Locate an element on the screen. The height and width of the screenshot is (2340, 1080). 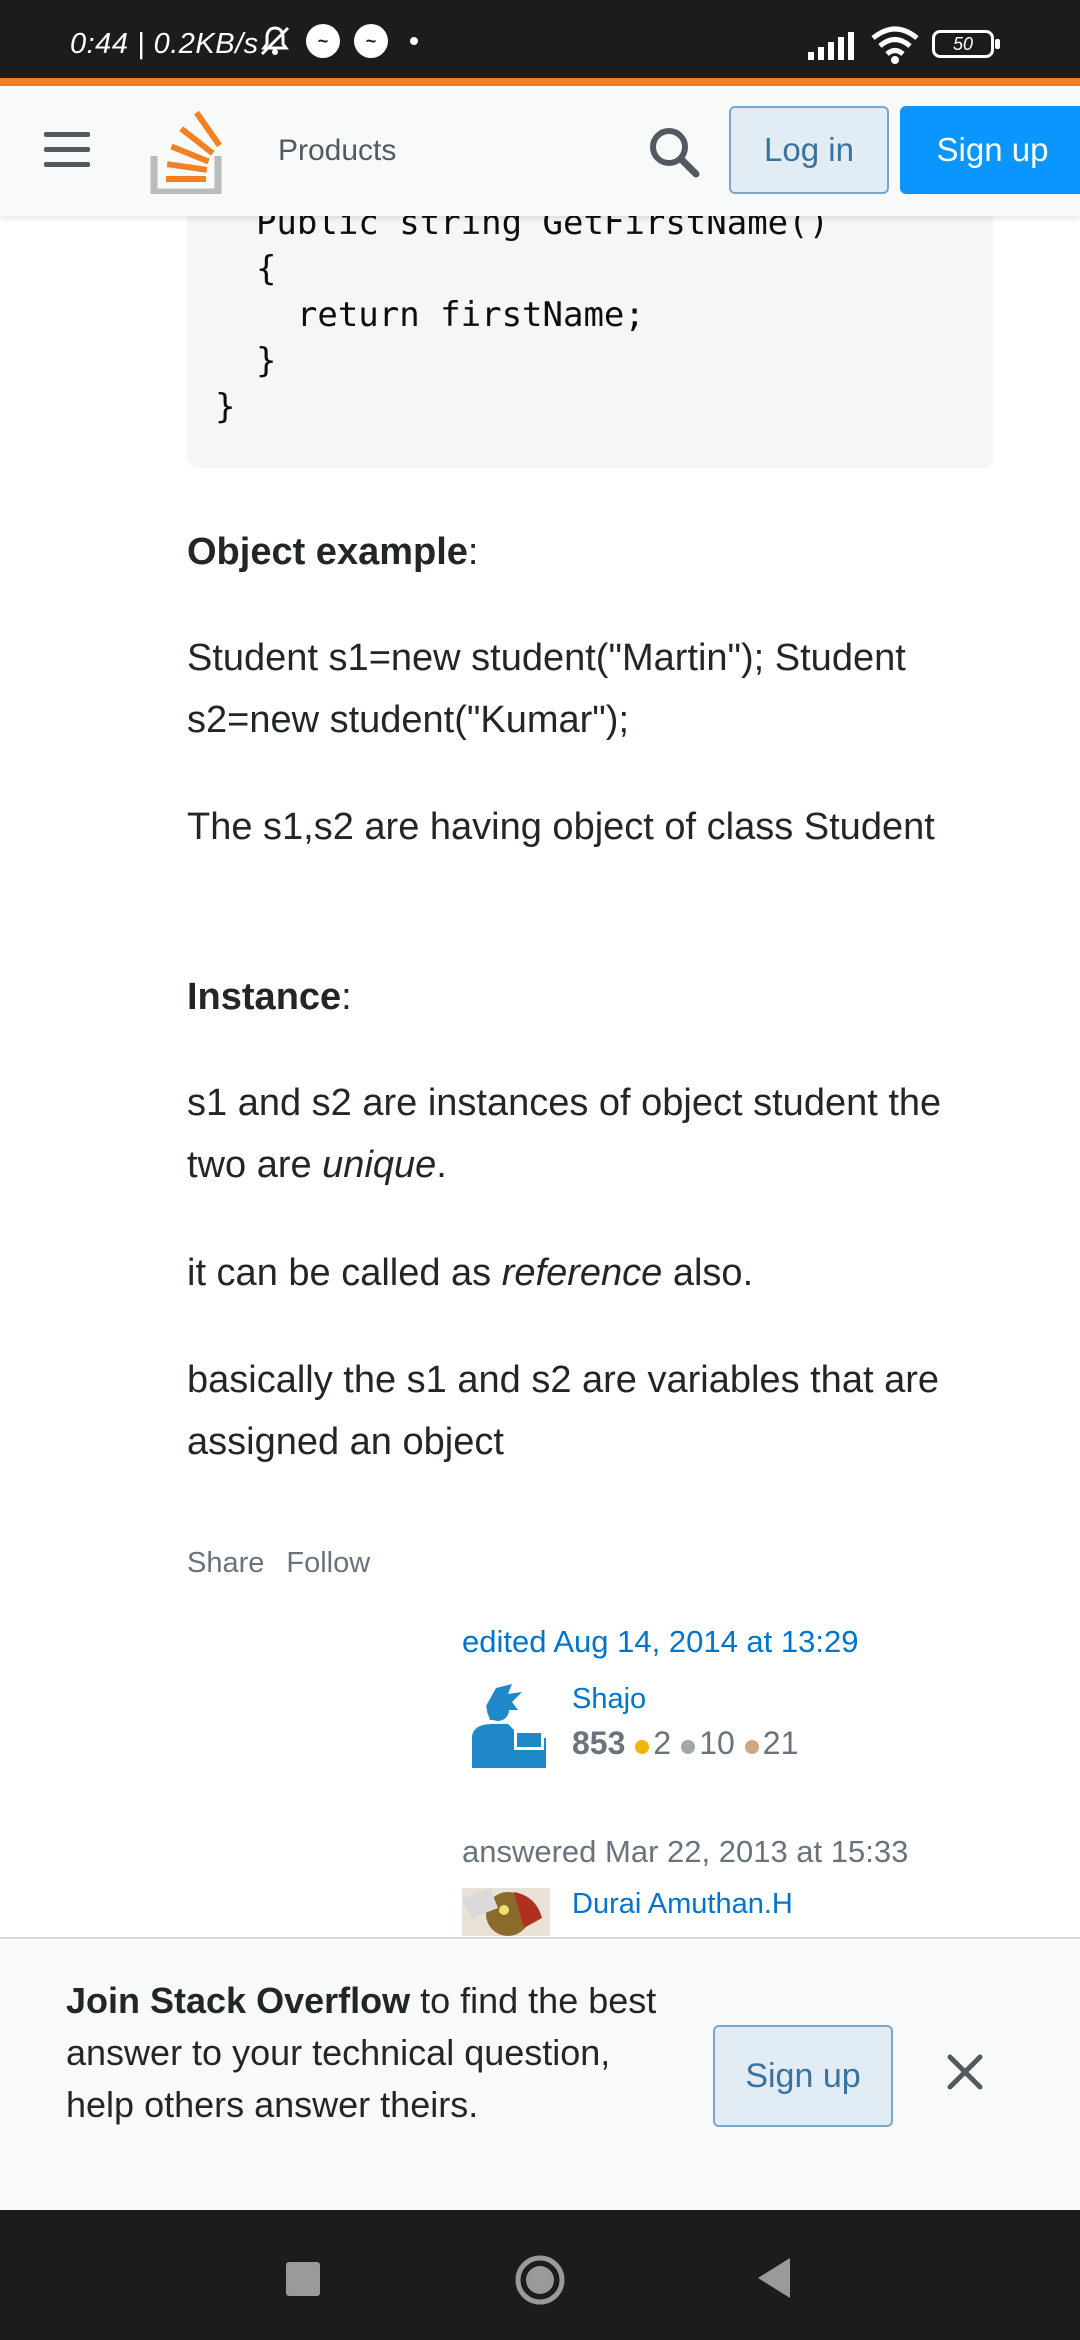
answerer-avatar is located at coordinates (506, 1912).